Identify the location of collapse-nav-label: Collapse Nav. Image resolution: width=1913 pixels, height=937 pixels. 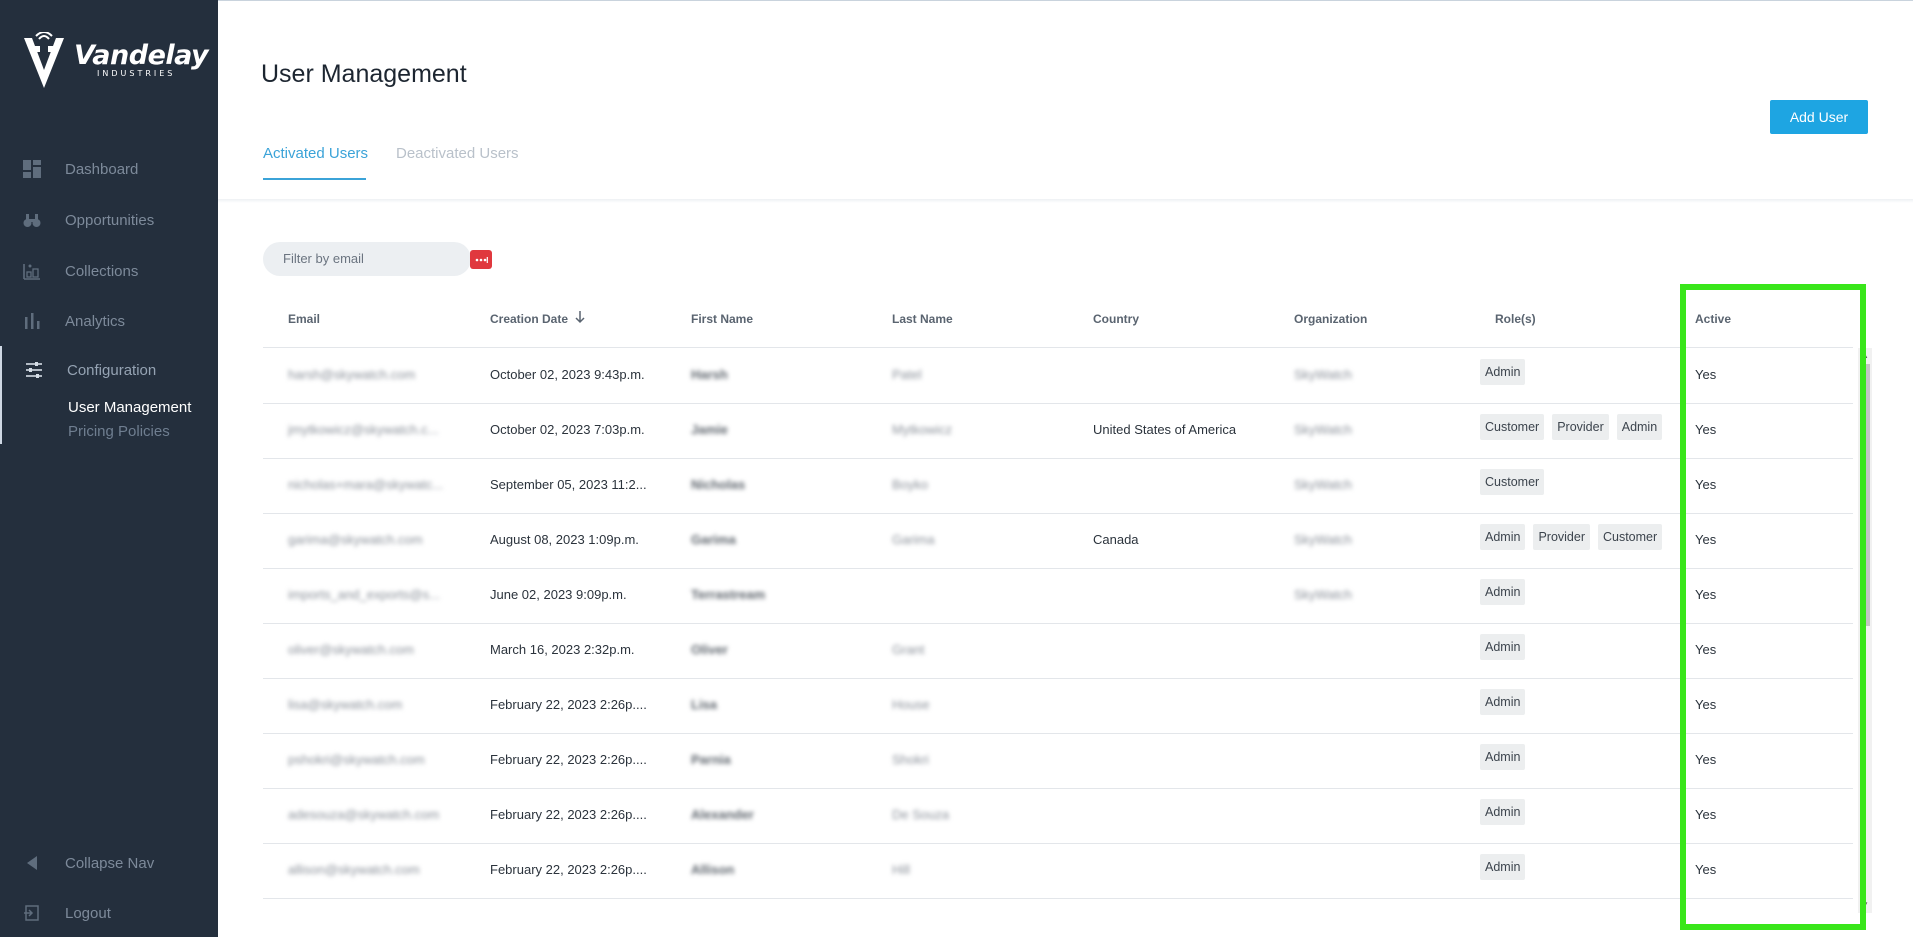
(110, 863).